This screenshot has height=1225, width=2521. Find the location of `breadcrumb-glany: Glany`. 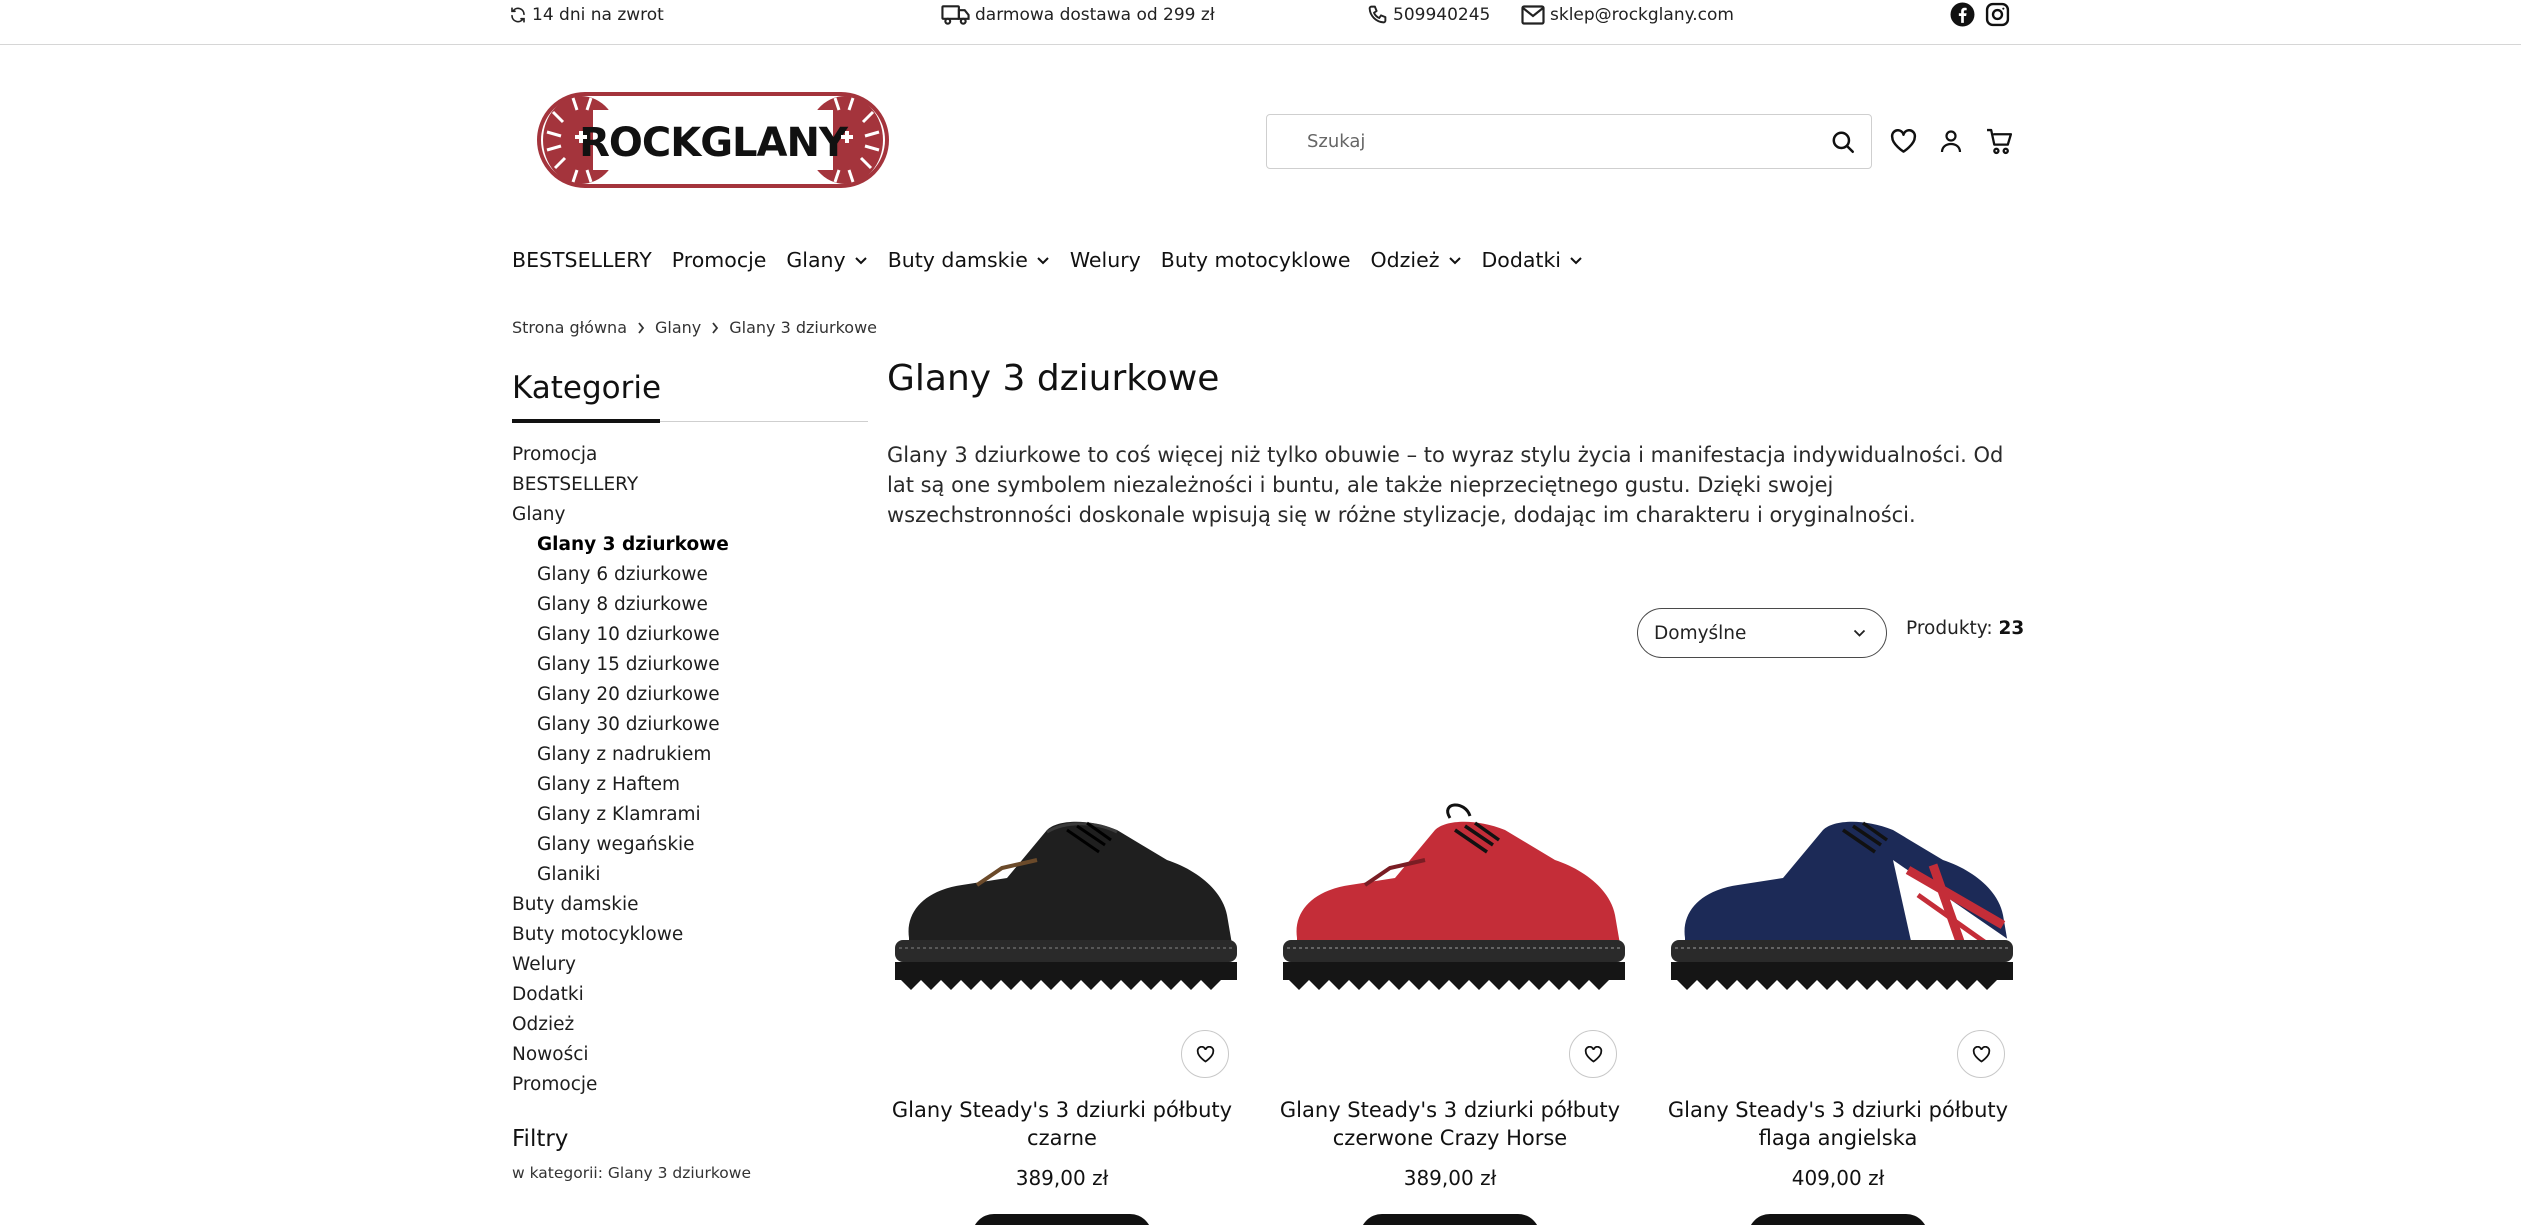

breadcrumb-glany: Glany is located at coordinates (678, 327).